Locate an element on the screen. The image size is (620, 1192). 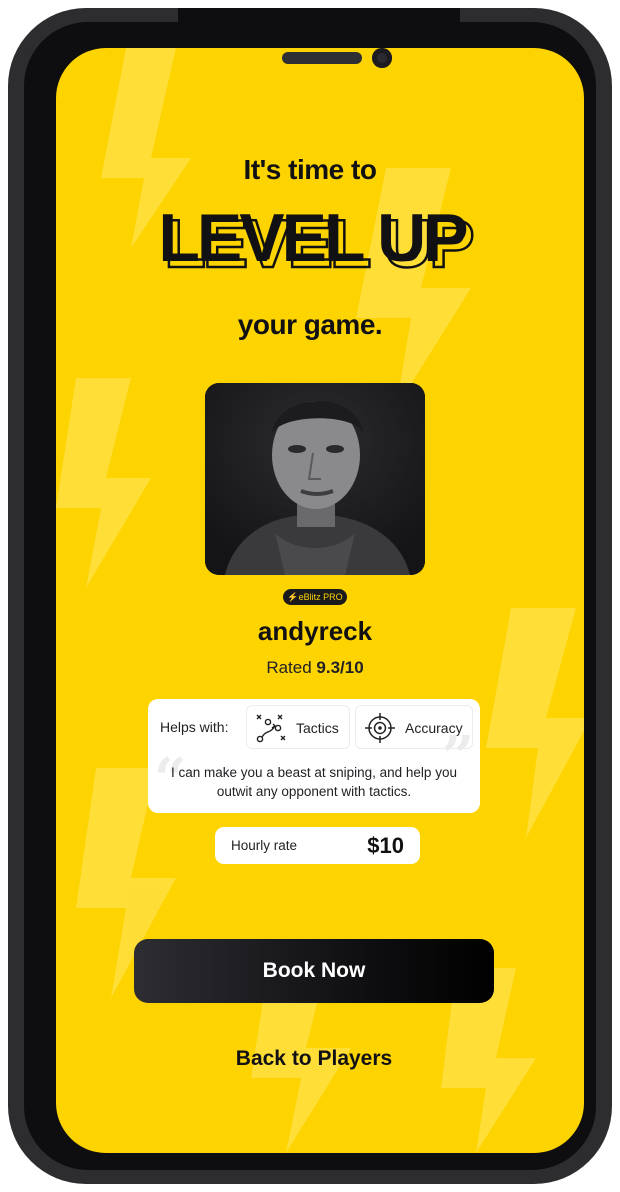
phone-notch is located at coordinates (319, 27).